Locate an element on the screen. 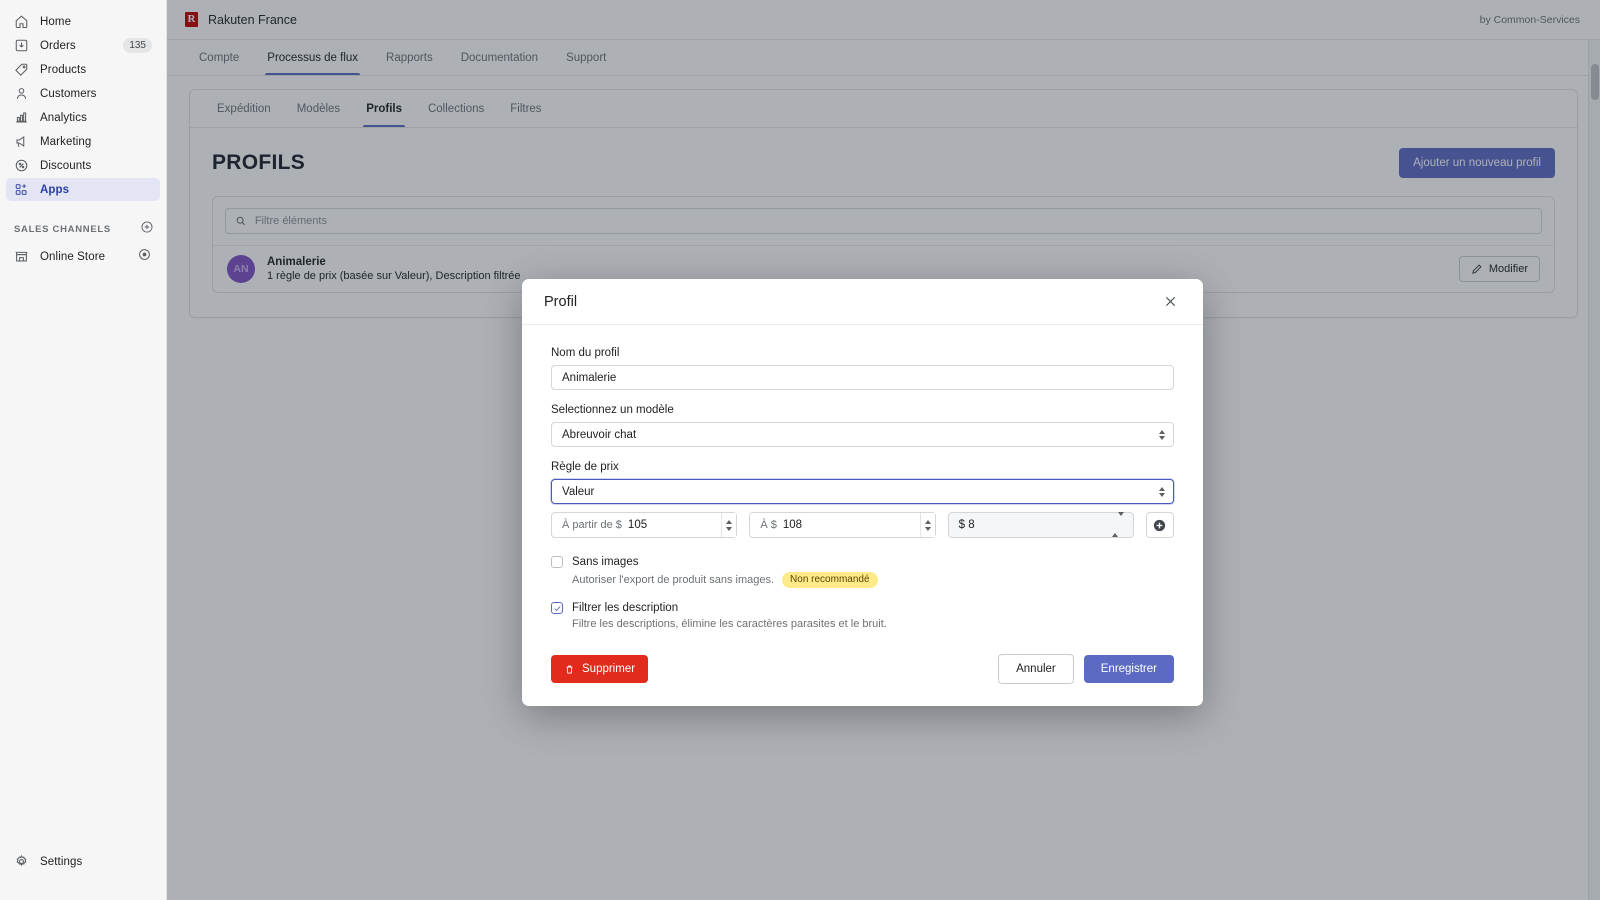 Image resolution: width=1600 pixels, height=900 pixels. sidebar-item-products: Products is located at coordinates (83, 69).